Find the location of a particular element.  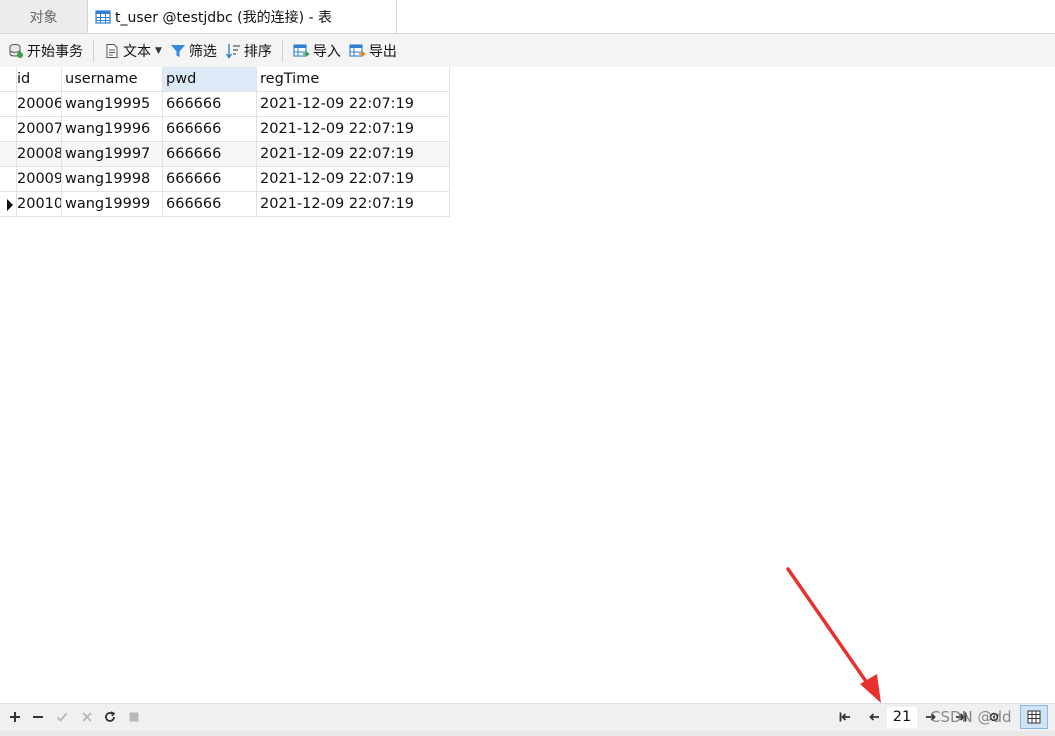

plus-icon is located at coordinates (15, 717).